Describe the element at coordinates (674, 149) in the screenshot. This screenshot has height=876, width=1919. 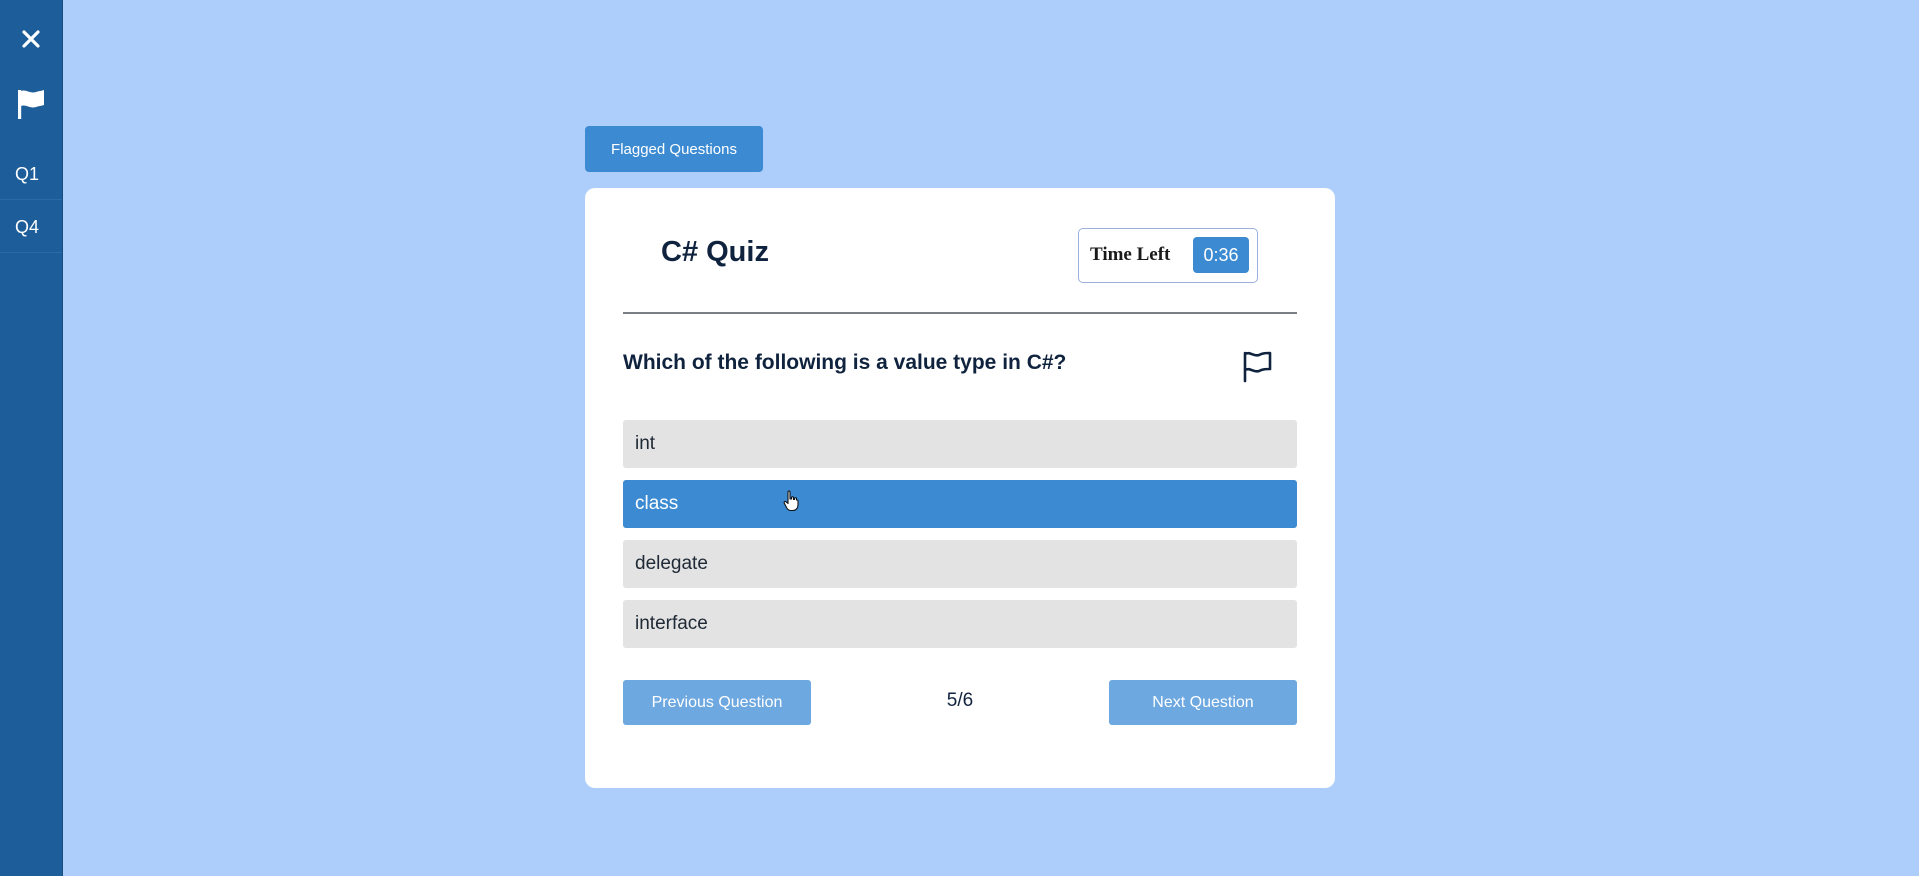
I see `flagged-questions-button: Flagged Questions` at that location.